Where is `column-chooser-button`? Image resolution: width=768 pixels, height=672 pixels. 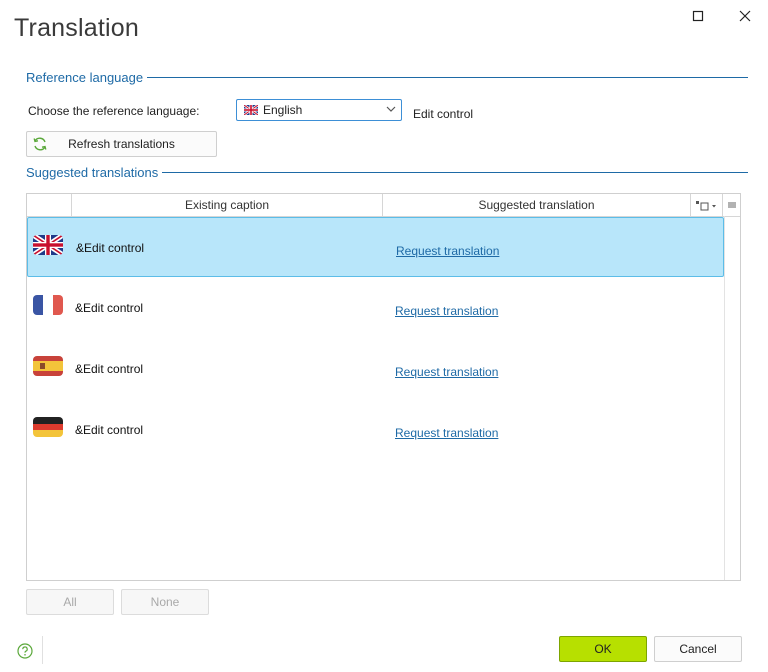
column-chooser-button is located at coordinates (707, 205).